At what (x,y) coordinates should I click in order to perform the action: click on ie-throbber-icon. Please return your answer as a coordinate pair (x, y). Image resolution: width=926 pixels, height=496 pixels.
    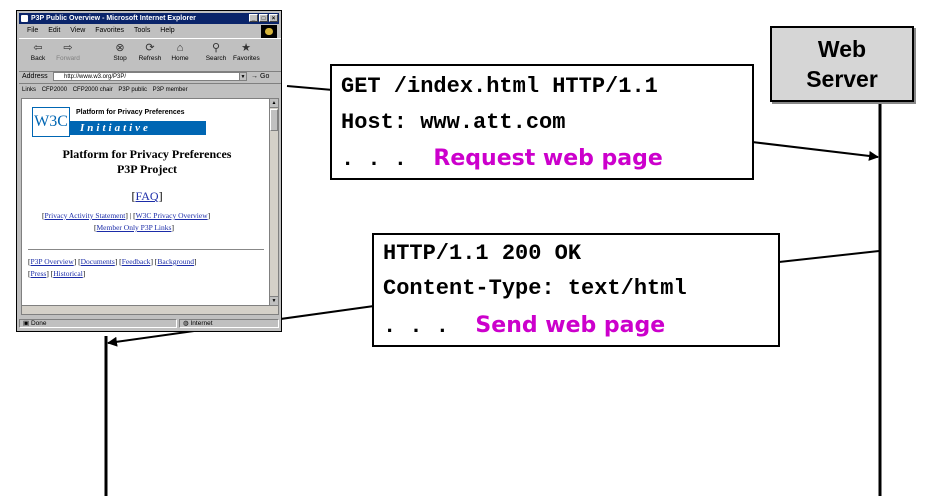
    Looking at the image, I should click on (269, 31).